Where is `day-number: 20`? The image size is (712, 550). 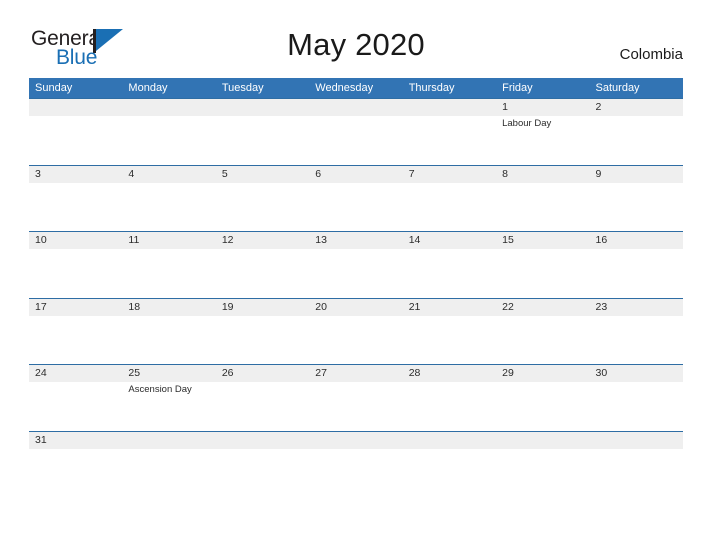
day-number: 20 is located at coordinates (321, 306).